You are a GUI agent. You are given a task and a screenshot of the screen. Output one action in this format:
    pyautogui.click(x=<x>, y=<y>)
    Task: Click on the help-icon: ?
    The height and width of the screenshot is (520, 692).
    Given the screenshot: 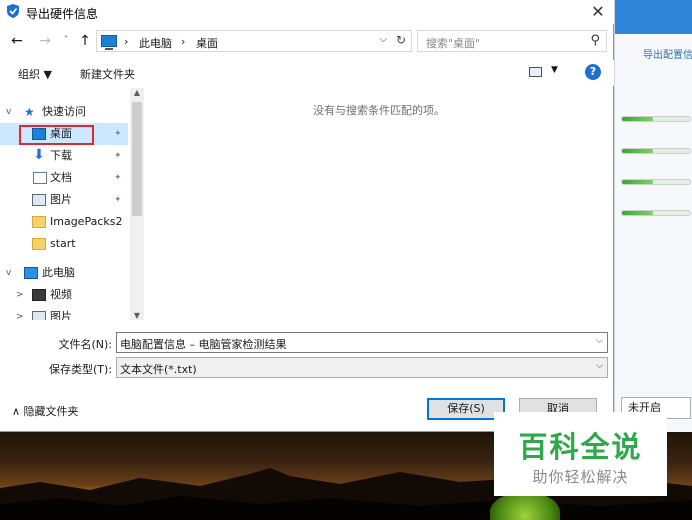 What is the action you would take?
    pyautogui.click(x=593, y=72)
    